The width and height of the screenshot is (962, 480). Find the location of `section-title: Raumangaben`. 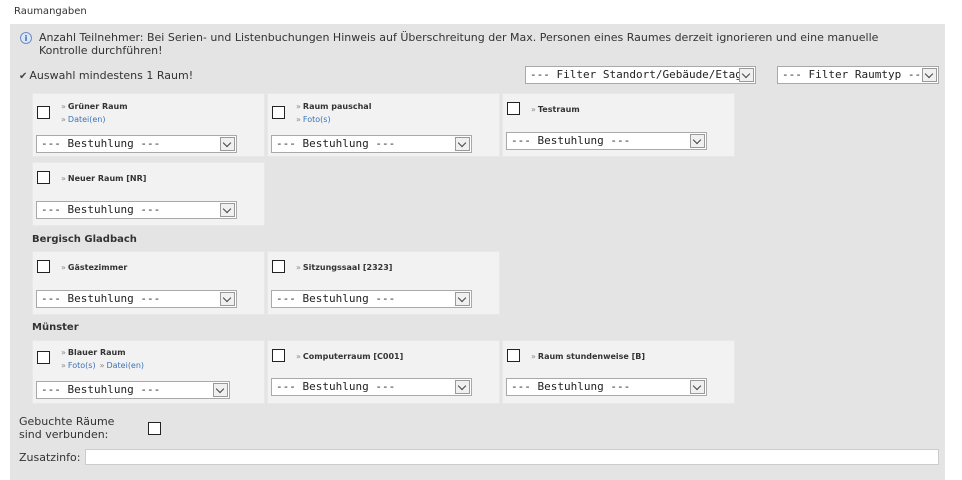

section-title: Raumangaben is located at coordinates (50, 11).